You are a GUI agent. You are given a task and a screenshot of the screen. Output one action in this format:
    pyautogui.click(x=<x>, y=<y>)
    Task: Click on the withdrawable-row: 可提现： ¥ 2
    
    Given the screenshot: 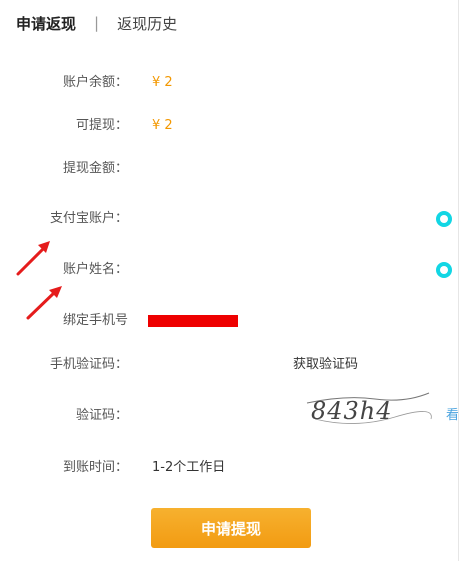 What is the action you would take?
    pyautogui.click(x=229, y=126)
    